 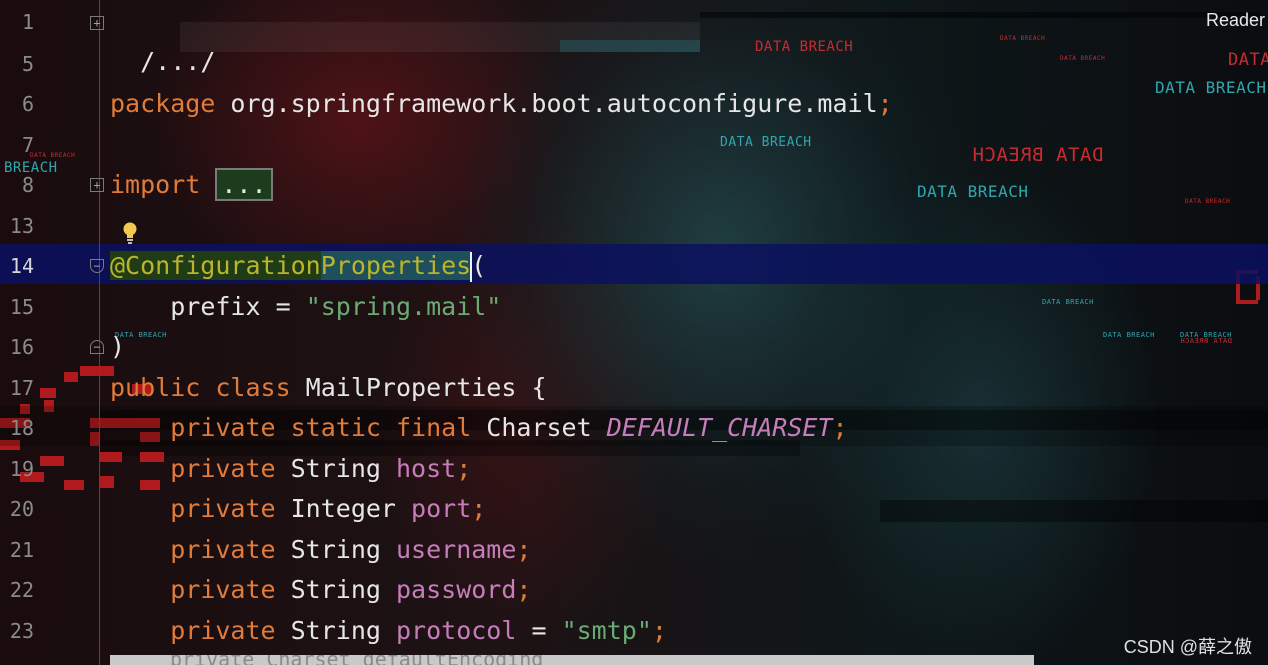 What do you see at coordinates (238, 306) in the screenshot?
I see `annotation-attribute: prefix =` at bounding box center [238, 306].